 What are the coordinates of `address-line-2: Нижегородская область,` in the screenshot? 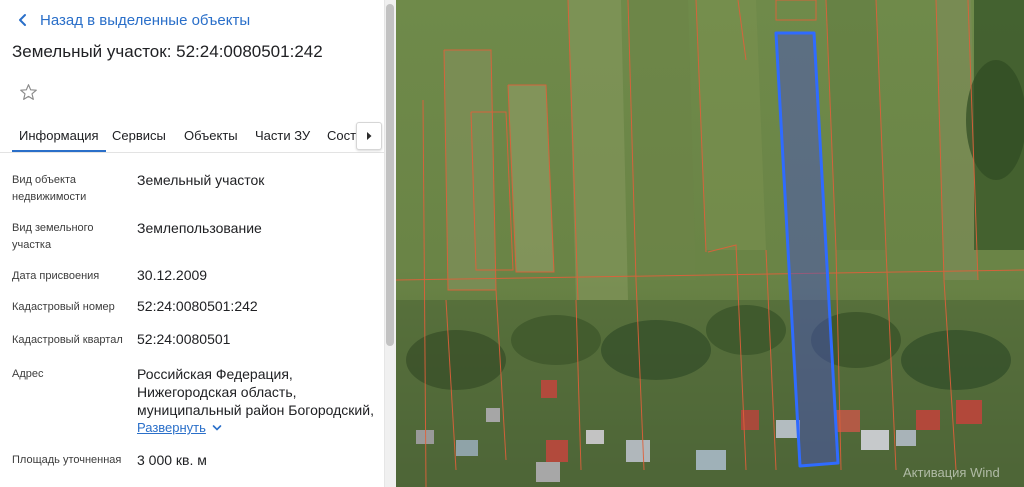 It's located at (217, 392).